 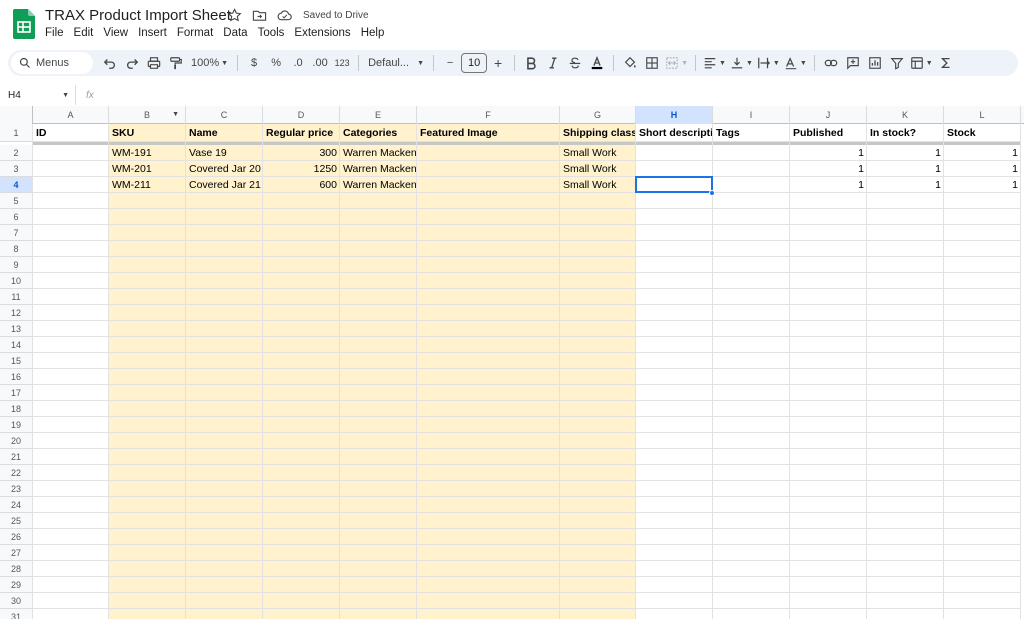 What do you see at coordinates (674, 153) in the screenshot?
I see `cell-h2` at bounding box center [674, 153].